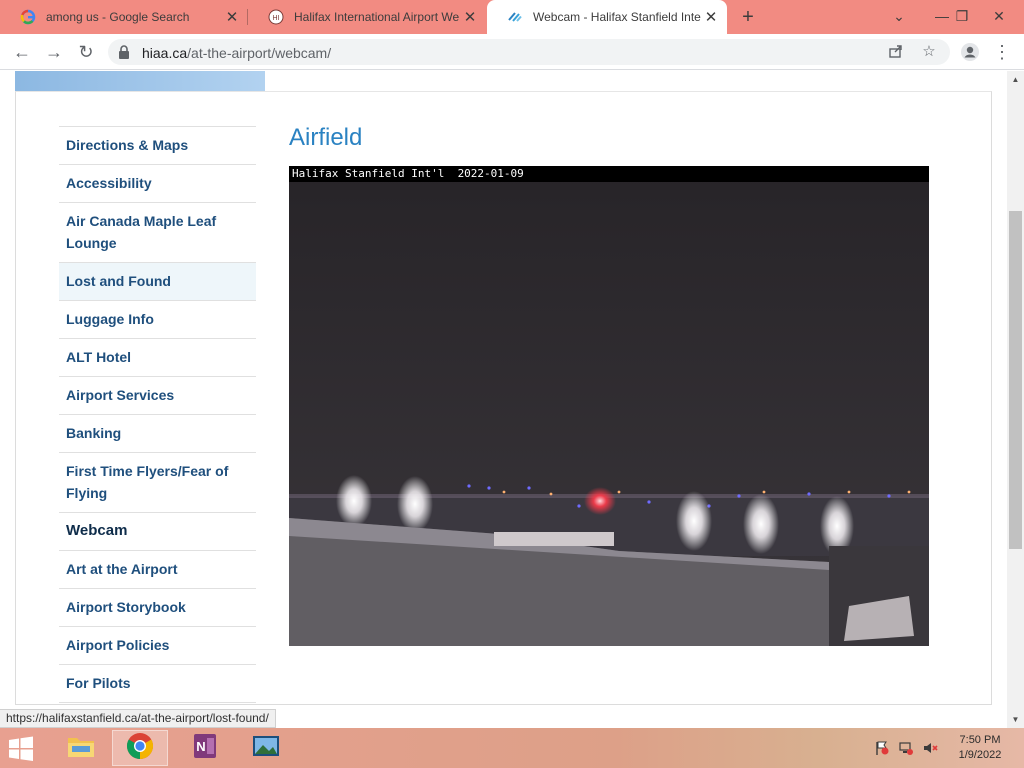 This screenshot has width=1024, height=768. Describe the element at coordinates (157, 684) in the screenshot. I see `sidebar-item-for-pilots: For Pilots` at that location.